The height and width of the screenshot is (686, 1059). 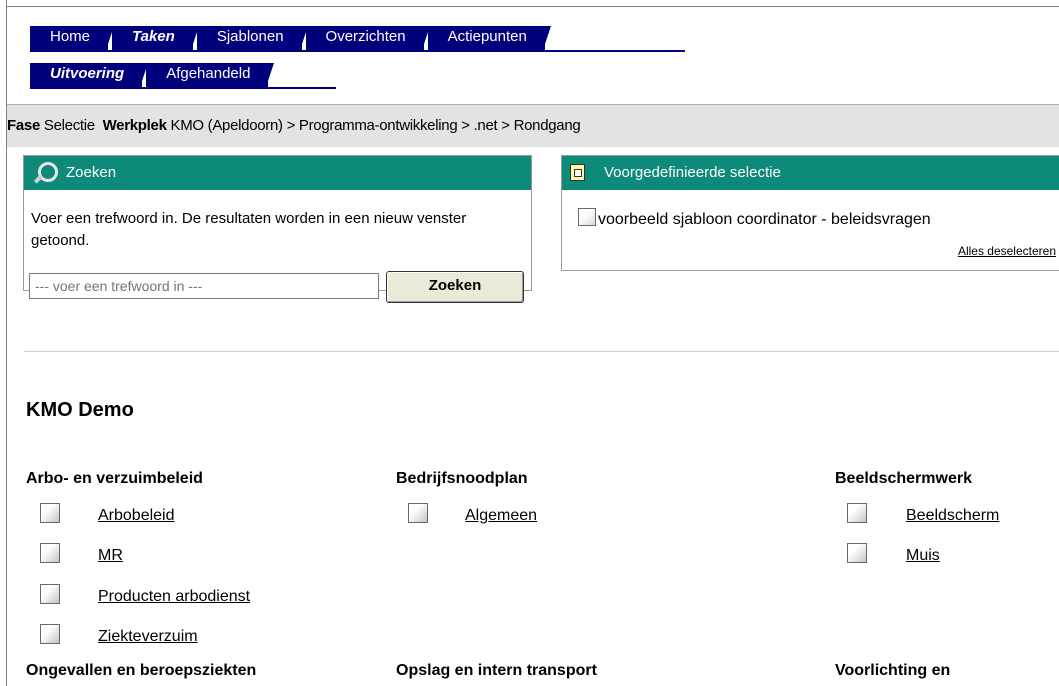 I want to click on tab-overzichten: Overzichten, so click(x=367, y=38).